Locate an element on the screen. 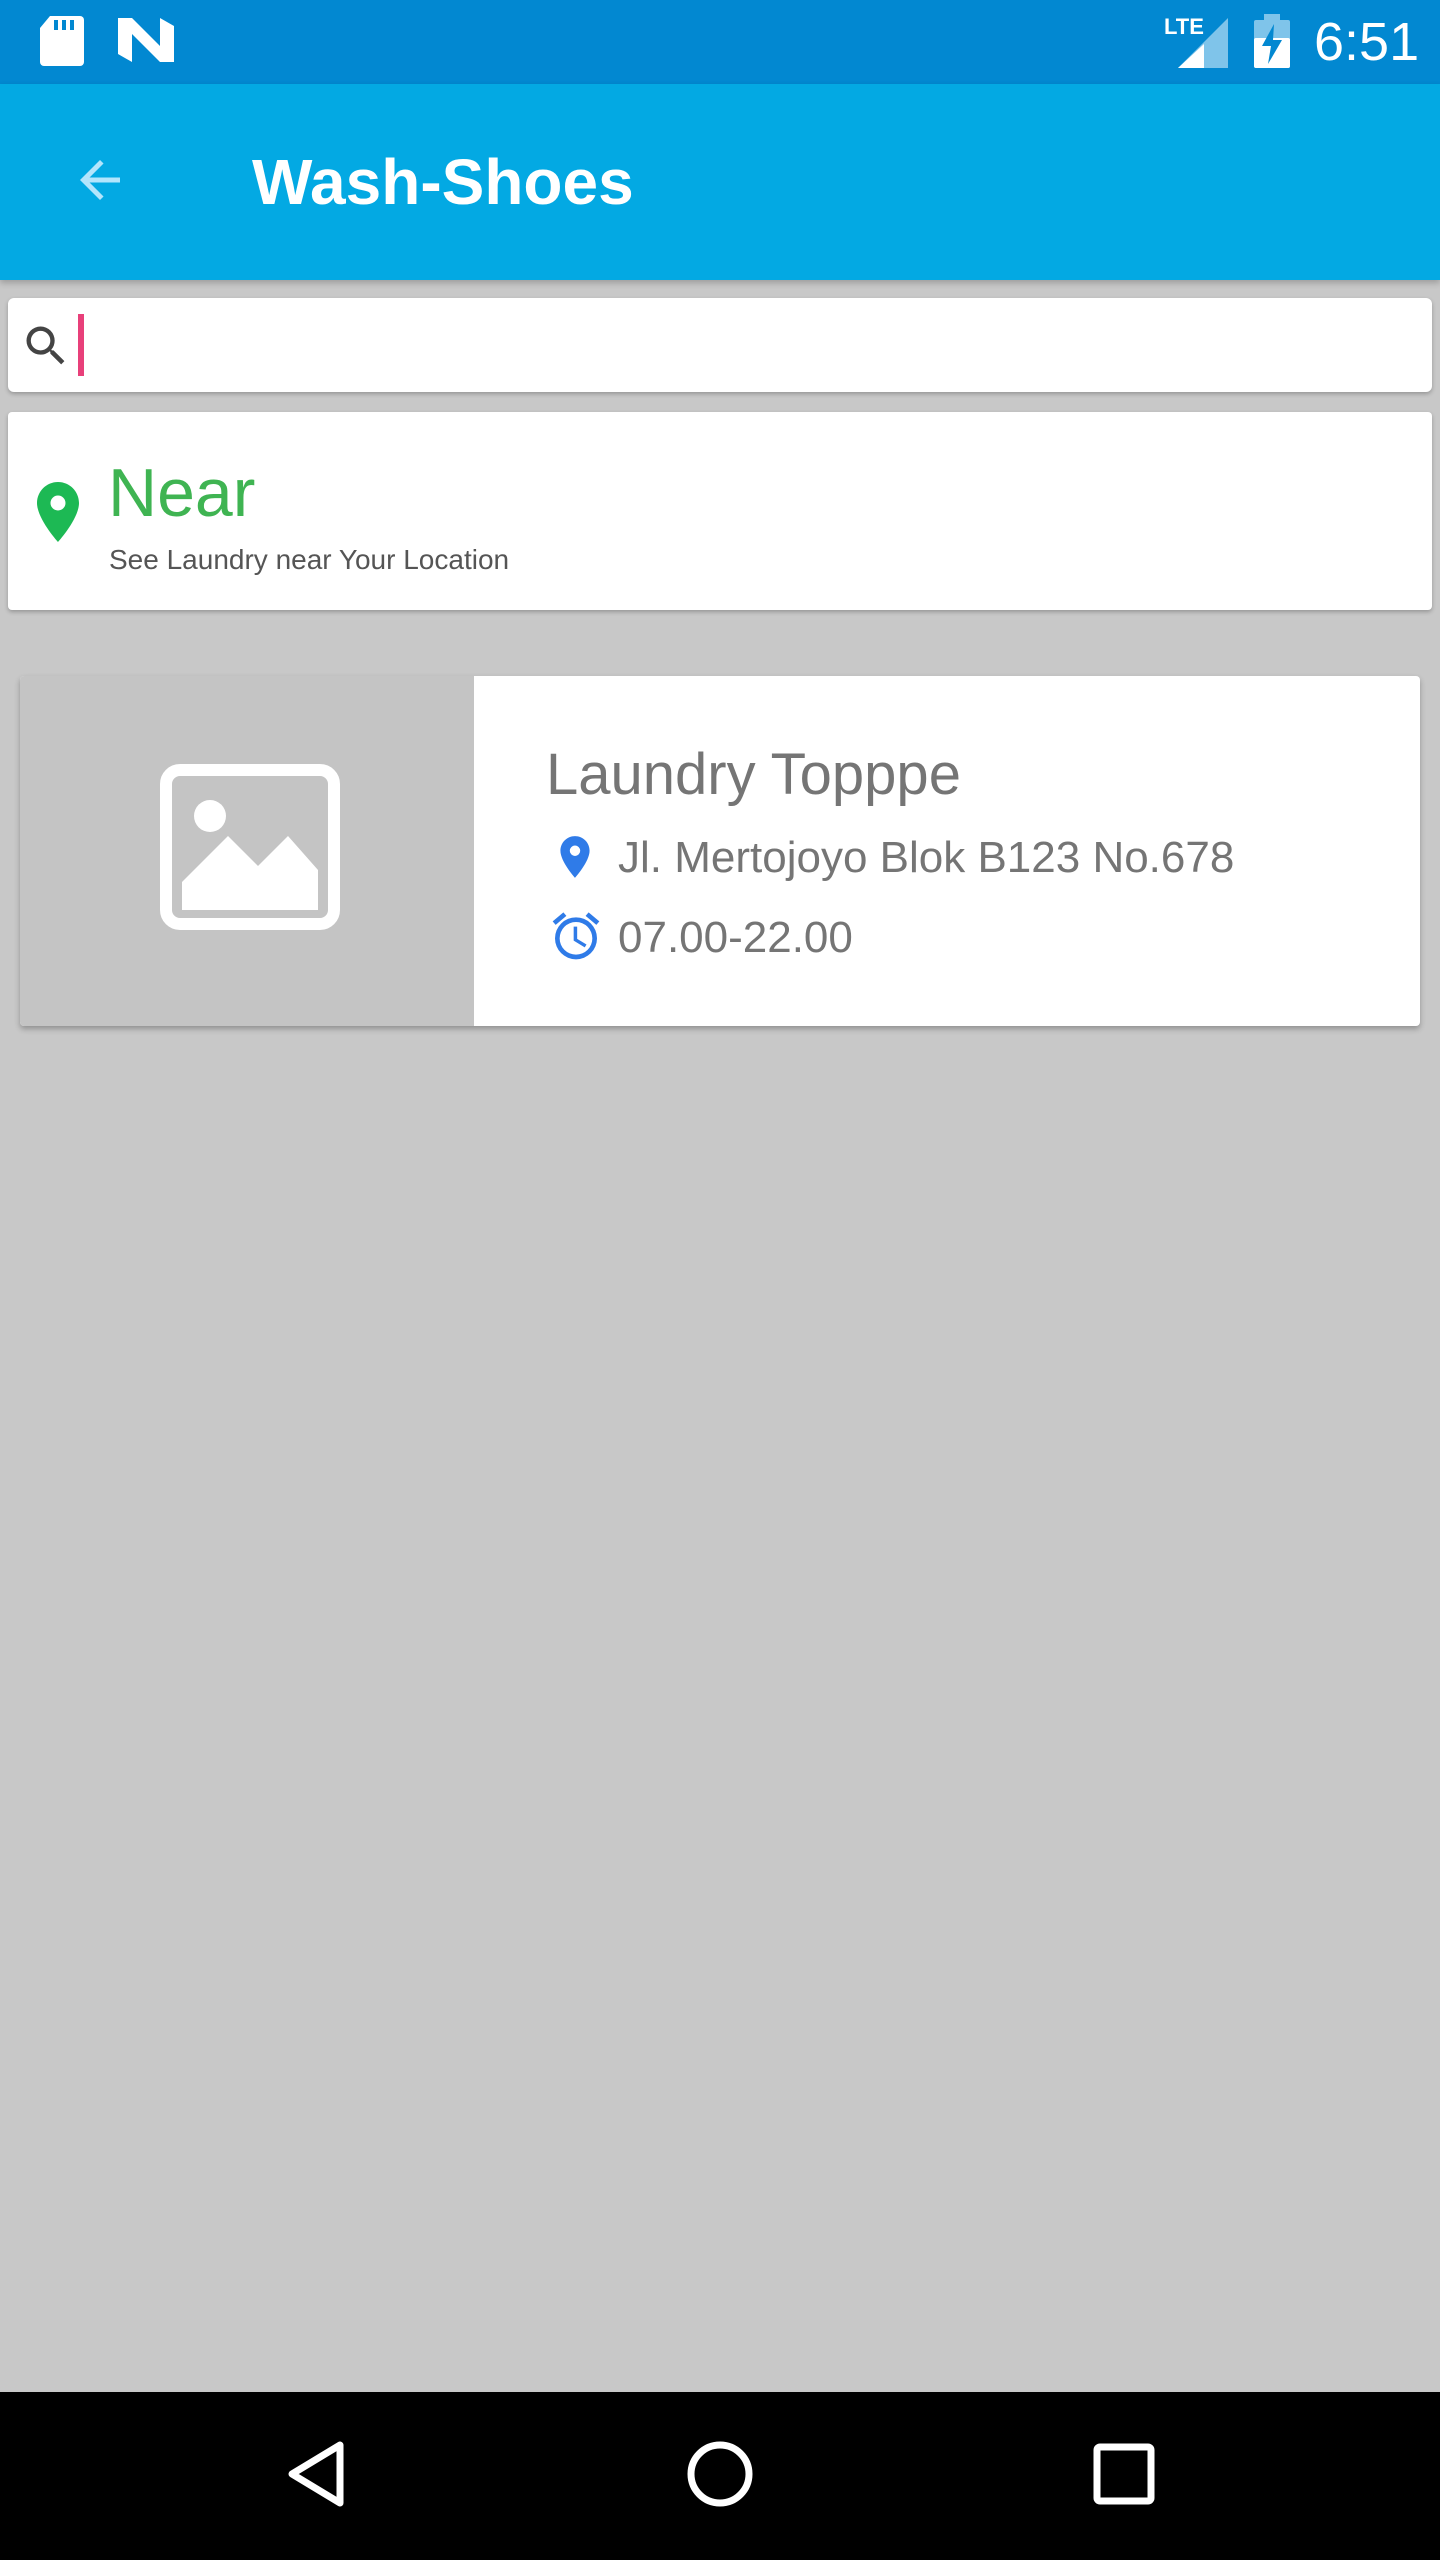  laundry-name: Laundry Topppe is located at coordinates (753, 774).